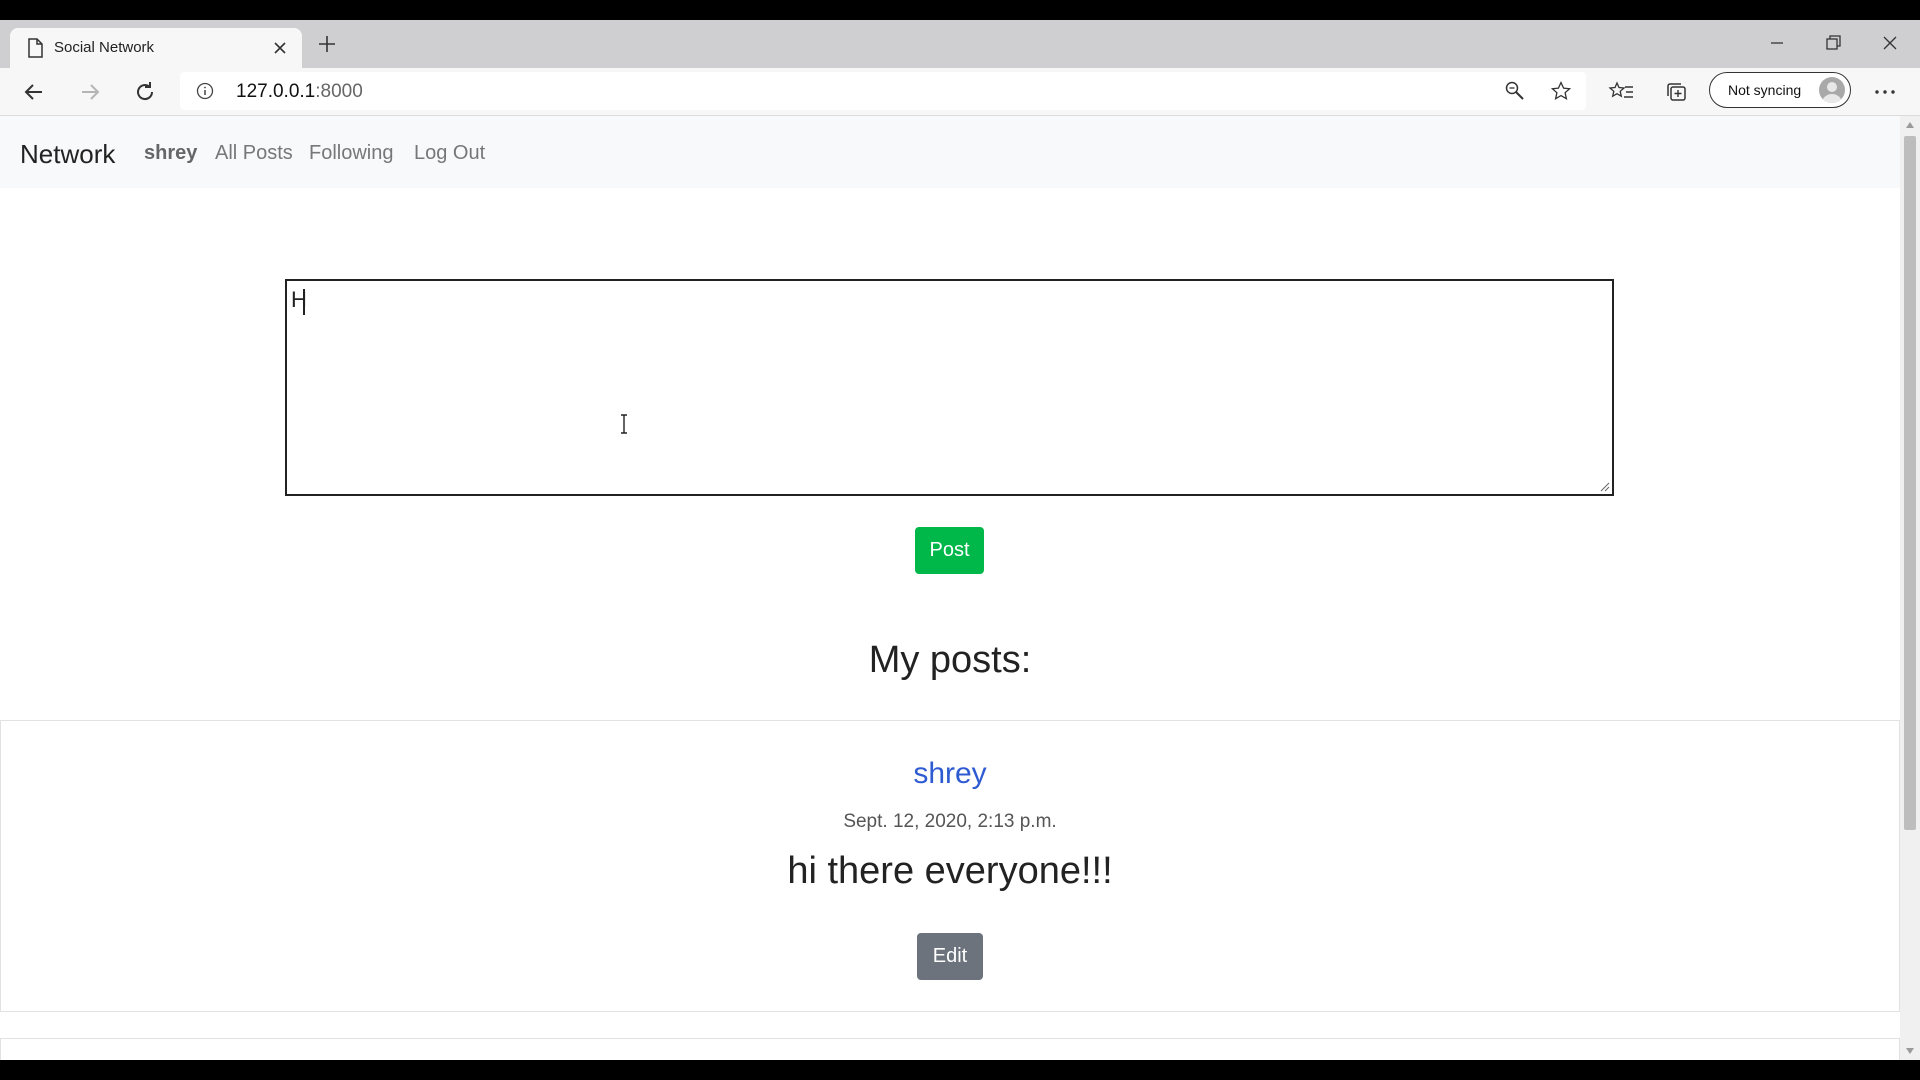 The width and height of the screenshot is (1920, 1080). What do you see at coordinates (1604, 486) in the screenshot?
I see `resize-handle-icon` at bounding box center [1604, 486].